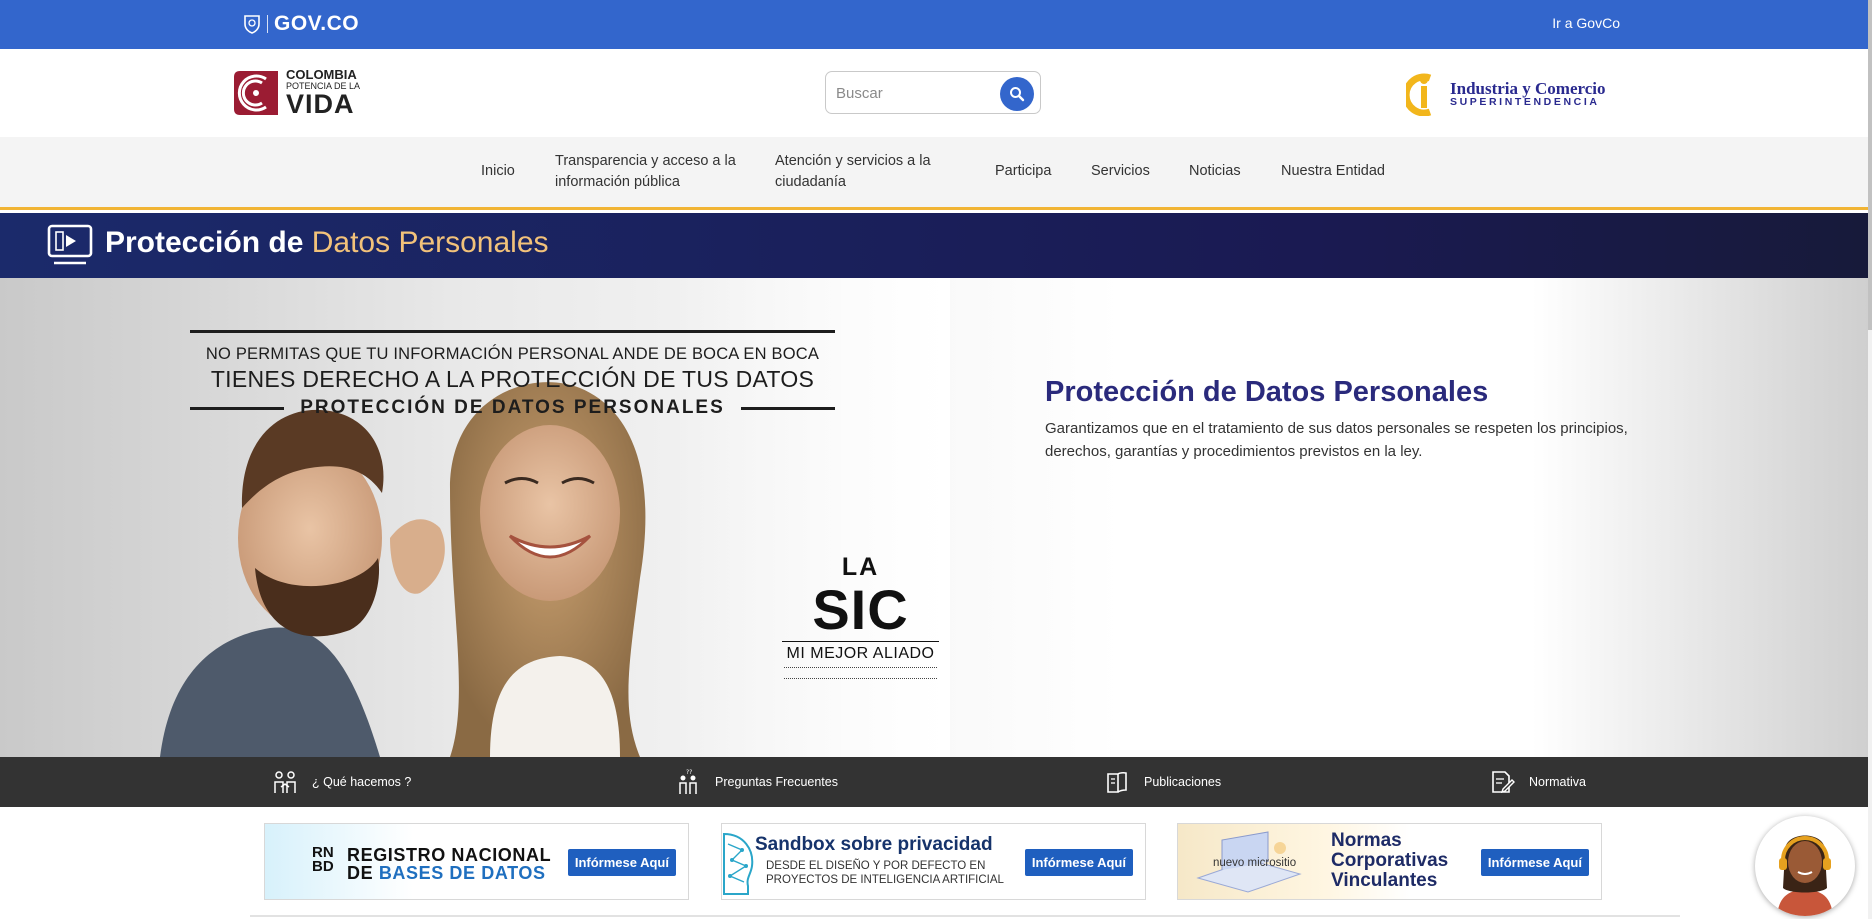  I want to click on sic-logo-title: Industria y Comercio, so click(1528, 88).